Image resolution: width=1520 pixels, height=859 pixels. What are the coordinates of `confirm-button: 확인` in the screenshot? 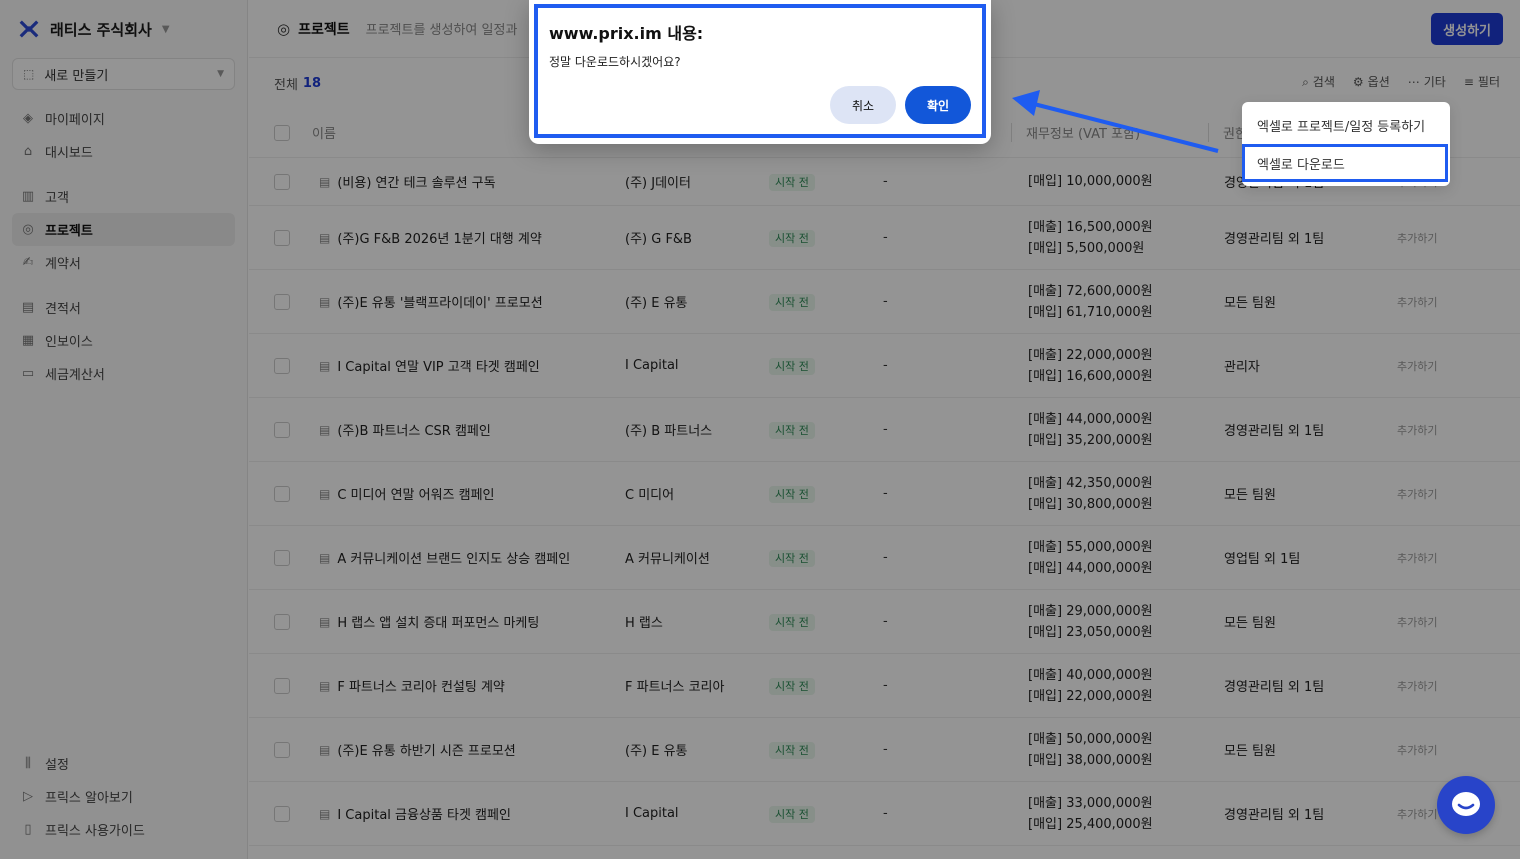 It's located at (938, 105).